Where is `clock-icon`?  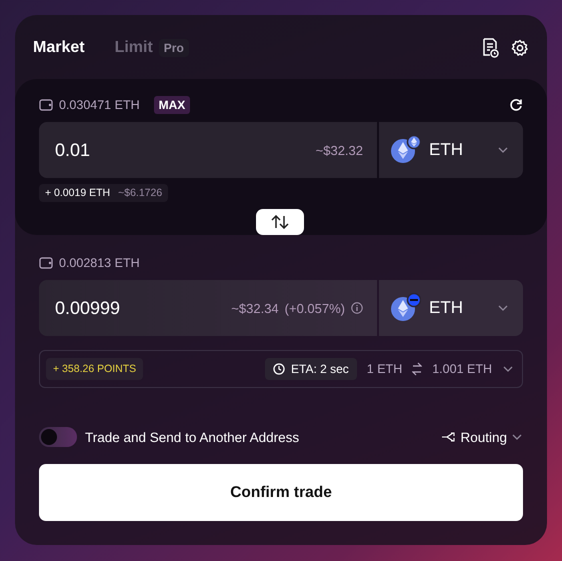 clock-icon is located at coordinates (279, 369).